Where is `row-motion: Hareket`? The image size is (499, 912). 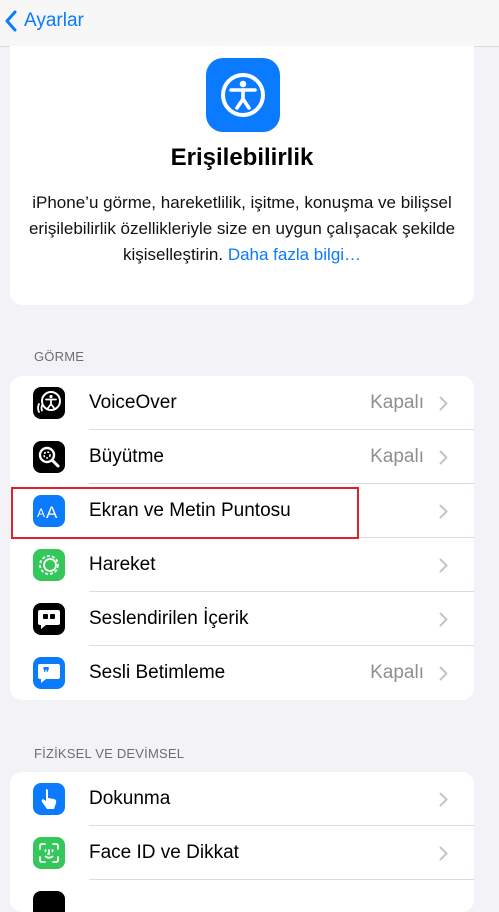
row-motion: Hareket is located at coordinates (242, 565).